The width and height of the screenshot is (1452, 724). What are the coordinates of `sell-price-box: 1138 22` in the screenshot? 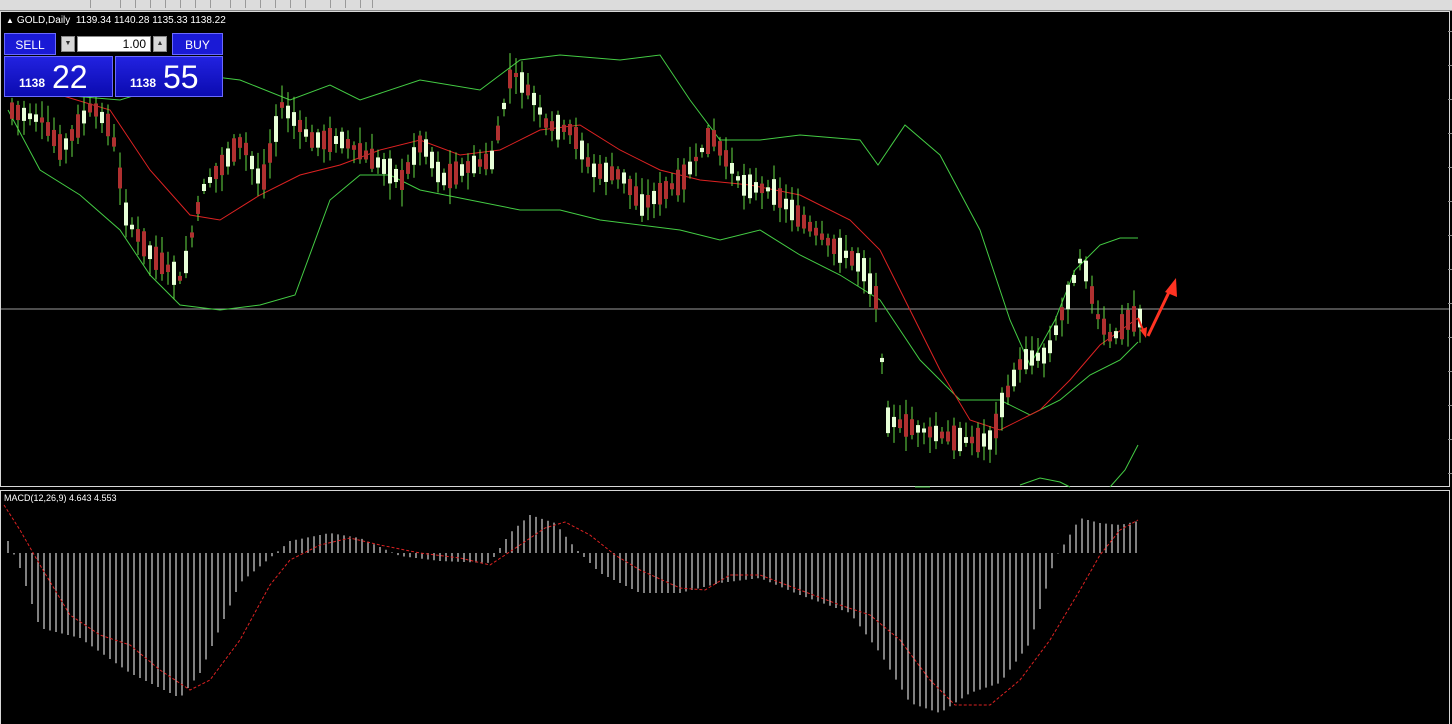 It's located at (58, 76).